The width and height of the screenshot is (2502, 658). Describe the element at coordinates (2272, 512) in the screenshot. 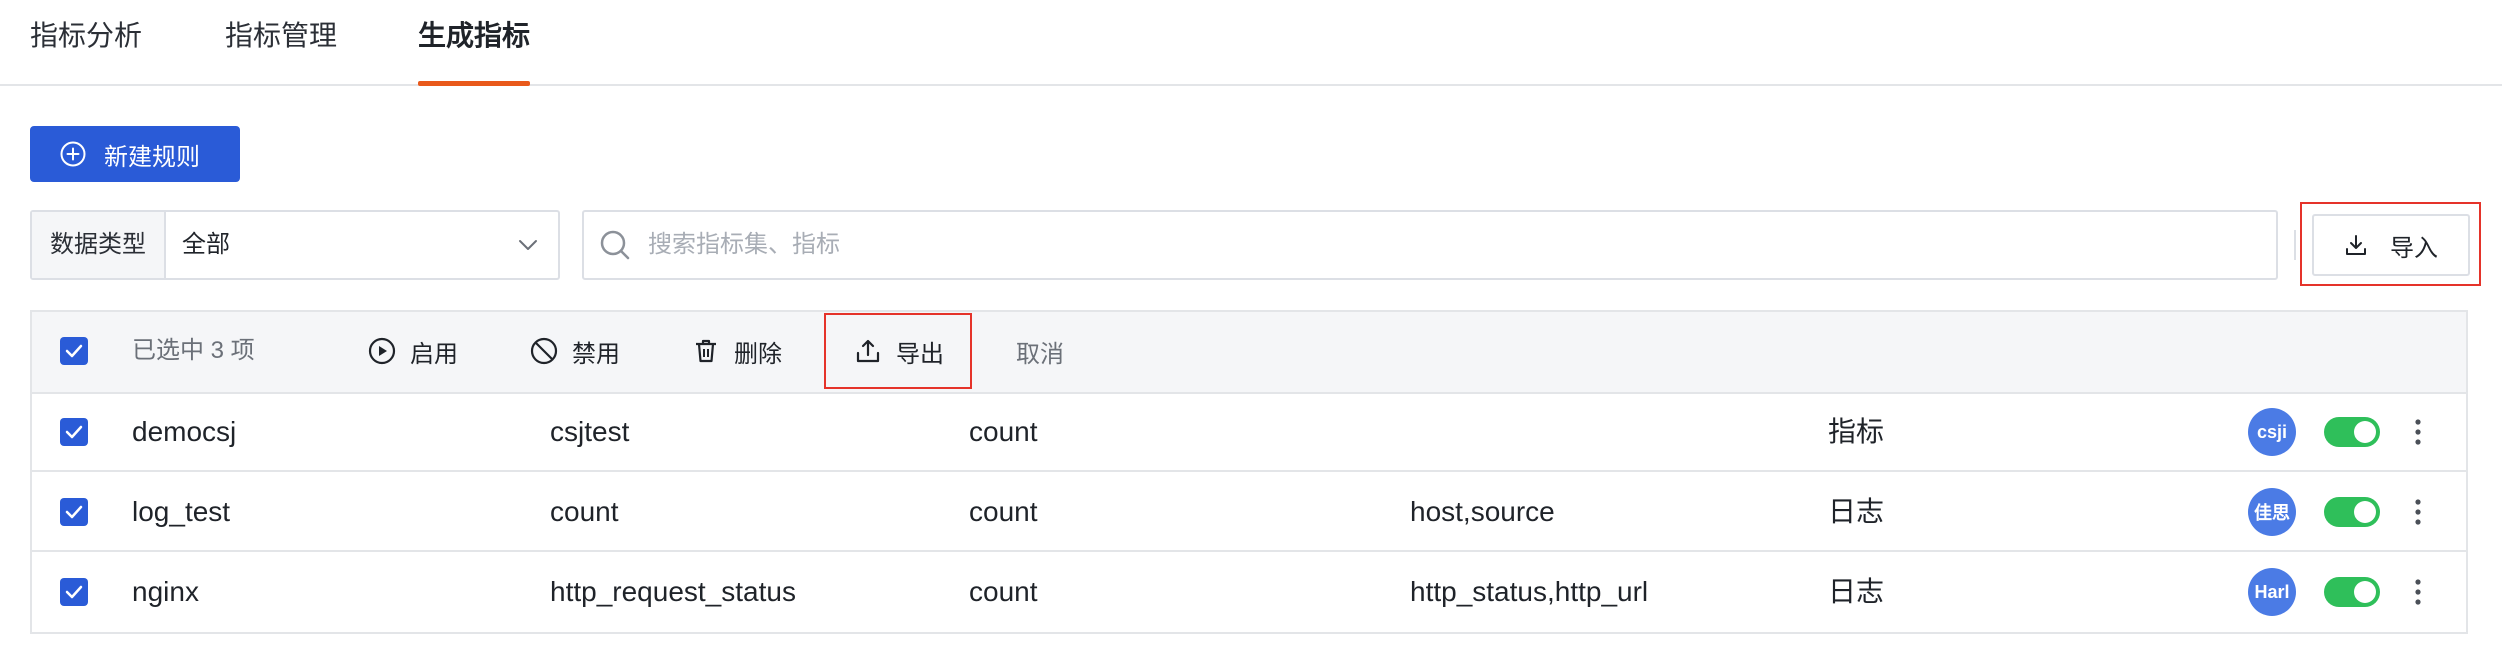

I see `avatar: 佳思` at that location.